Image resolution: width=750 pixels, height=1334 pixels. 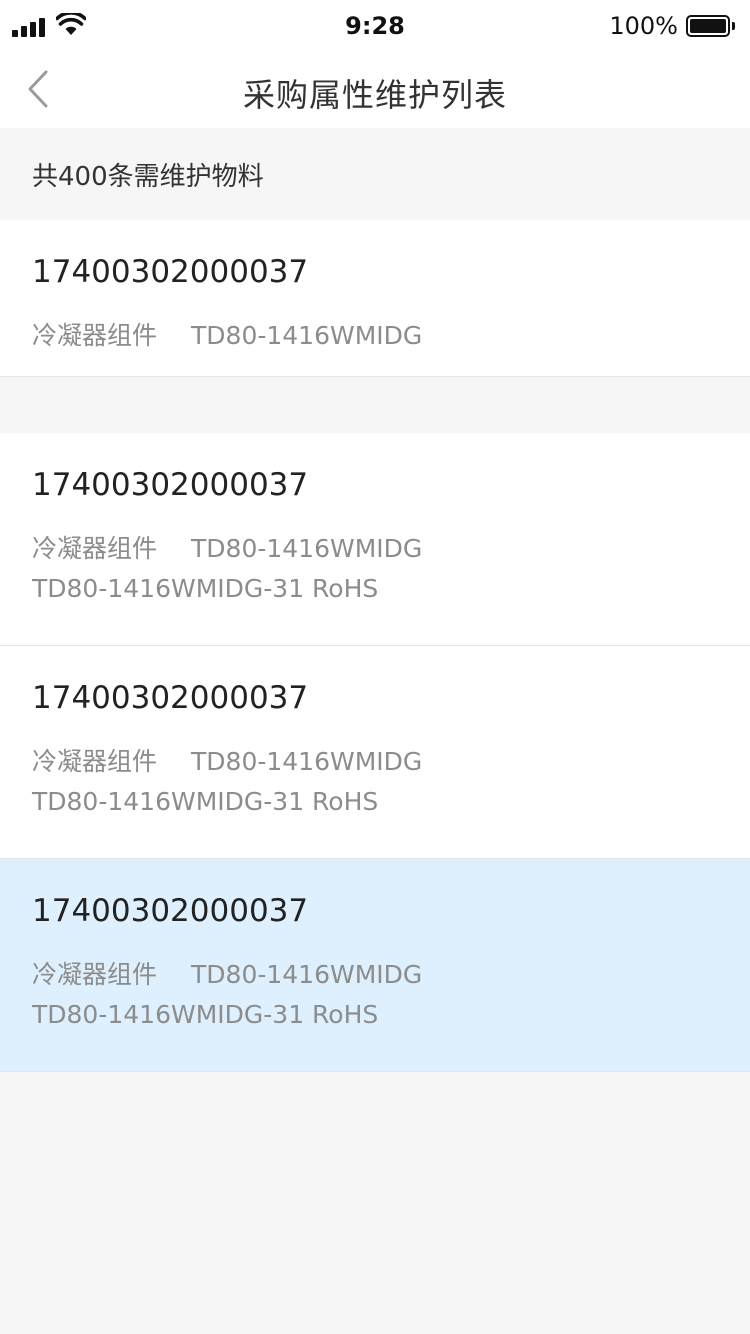 What do you see at coordinates (148, 177) in the screenshot?
I see `summary-count-text: 共400条需维护物料` at bounding box center [148, 177].